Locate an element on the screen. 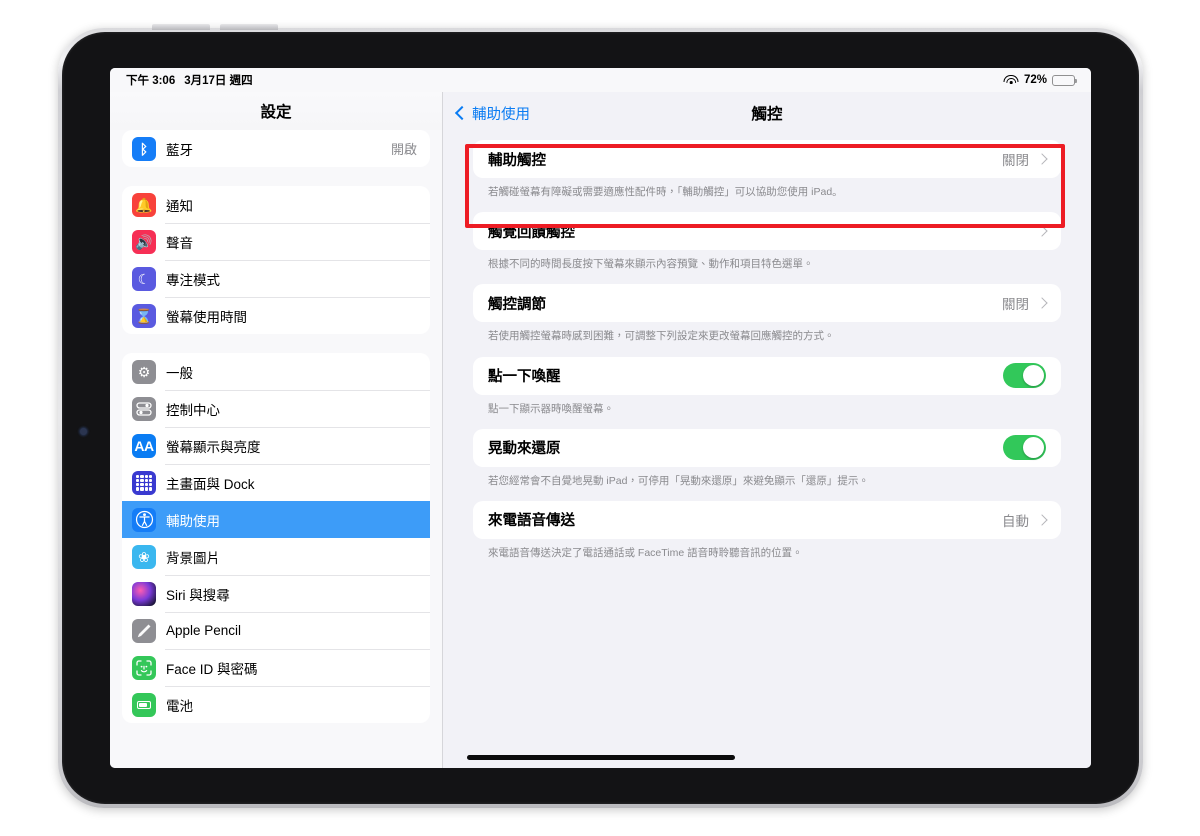  settings-row-title: 觸覺回饋觸控 is located at coordinates (531, 232).